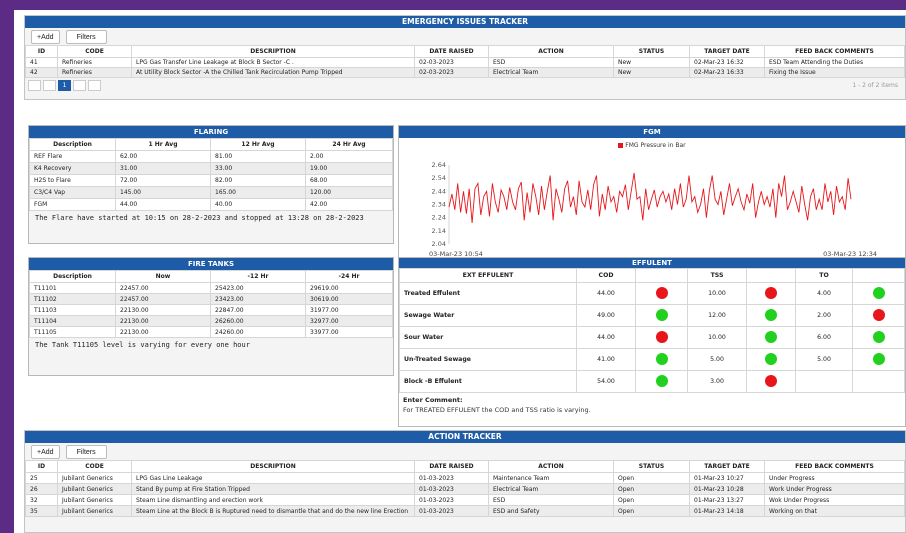  Describe the element at coordinates (349, 276) in the screenshot. I see `fire-tanks-col-3: -24 Hr` at that location.